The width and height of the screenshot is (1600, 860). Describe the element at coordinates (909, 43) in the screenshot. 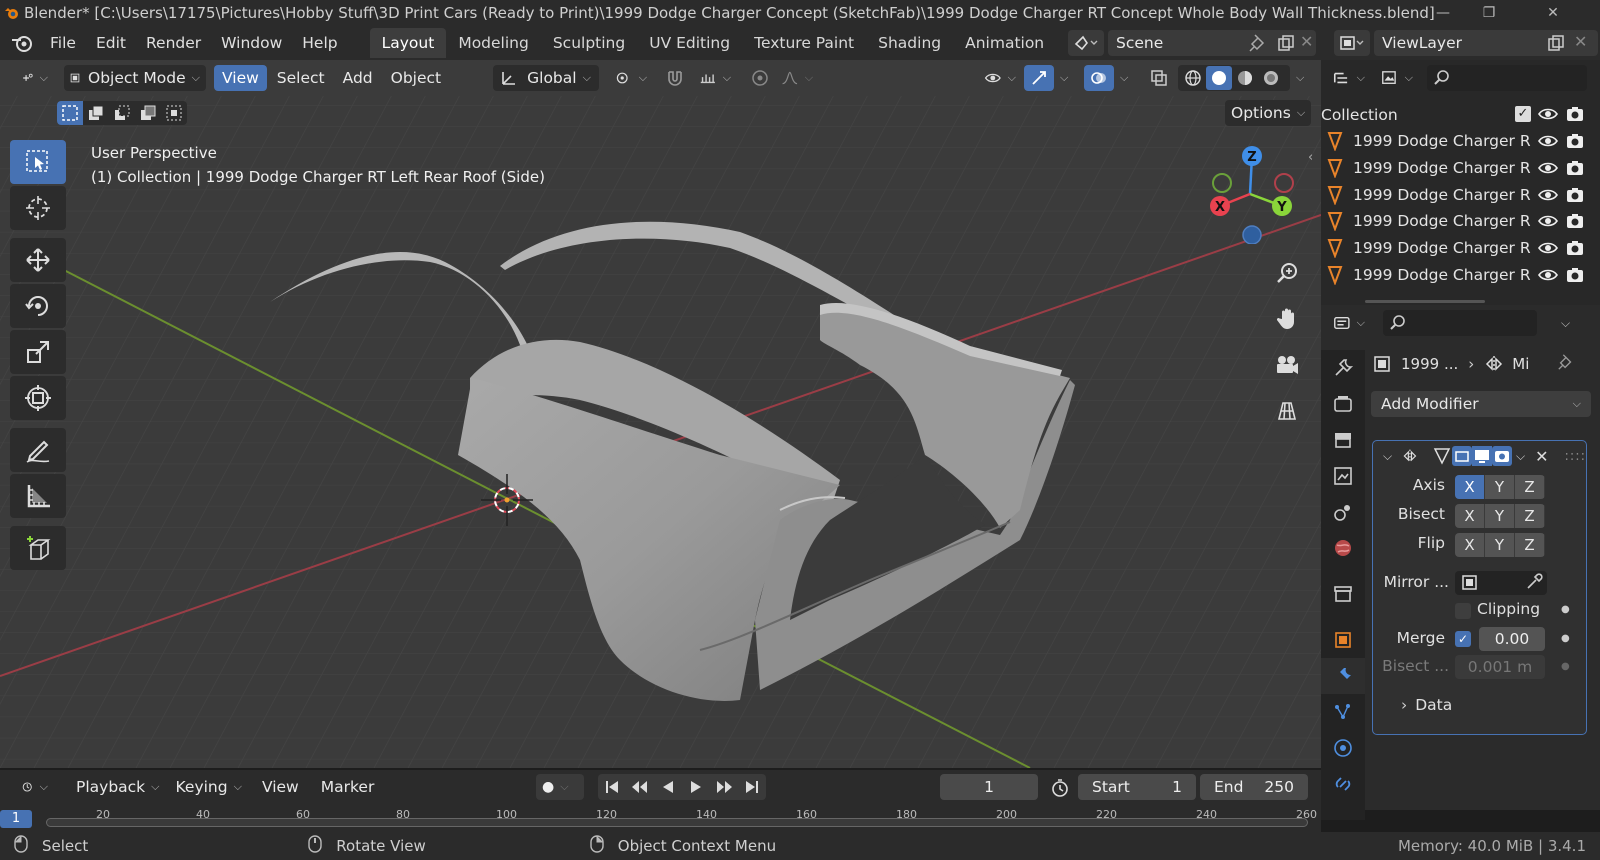

I see `tab-shading: Shading` at that location.